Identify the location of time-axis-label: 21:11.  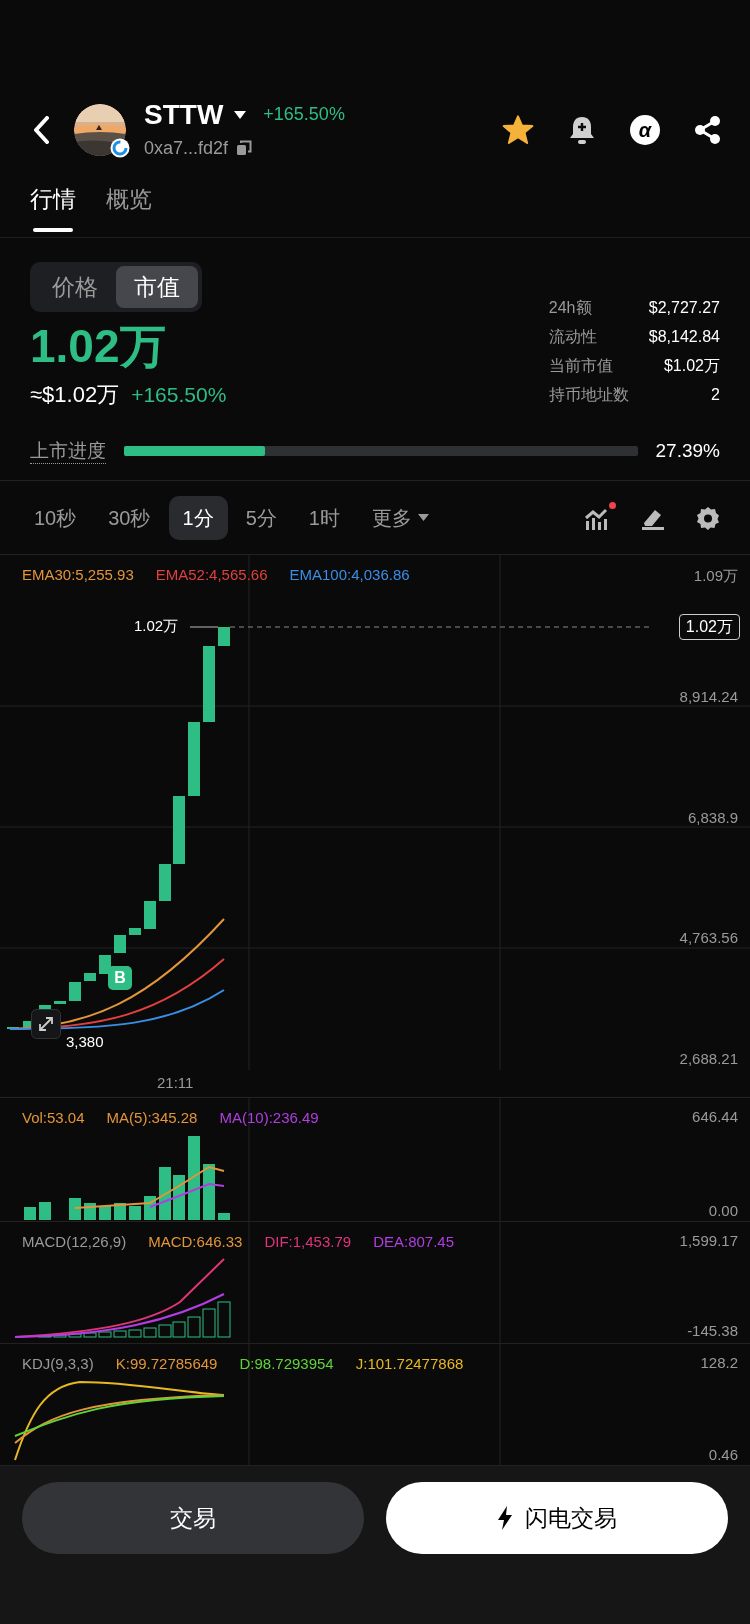
(175, 1083).